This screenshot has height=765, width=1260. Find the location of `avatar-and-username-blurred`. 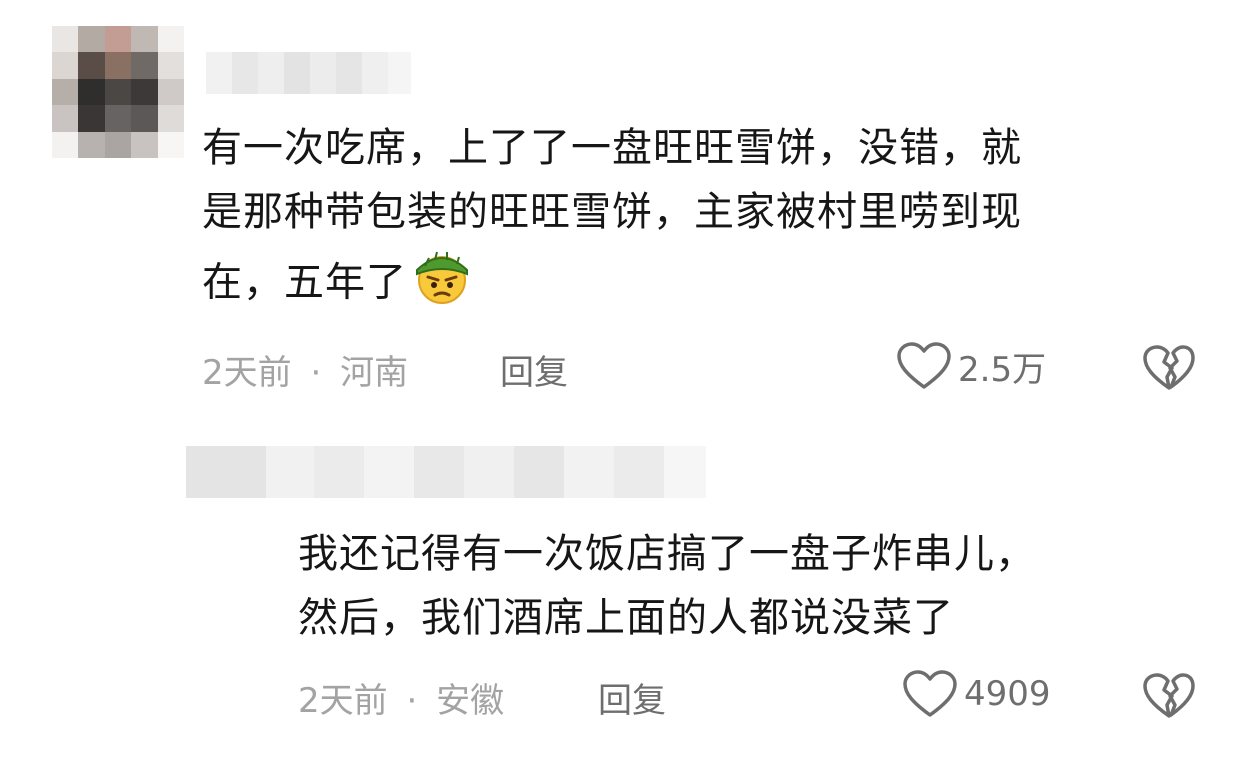

avatar-and-username-blurred is located at coordinates (446, 472).